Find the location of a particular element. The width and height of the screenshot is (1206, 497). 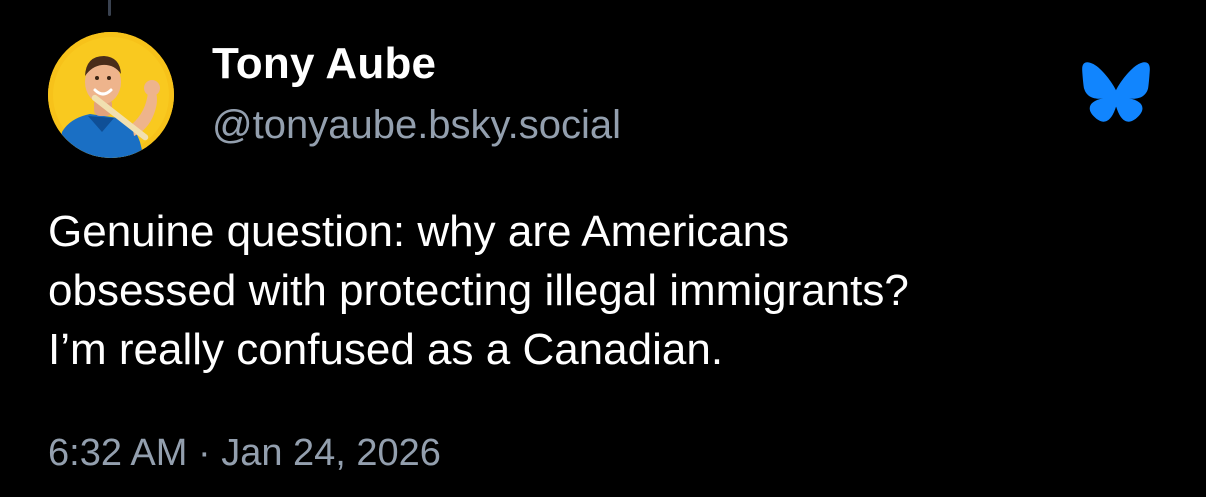

author-display-name: Tony Aube is located at coordinates (416, 64).